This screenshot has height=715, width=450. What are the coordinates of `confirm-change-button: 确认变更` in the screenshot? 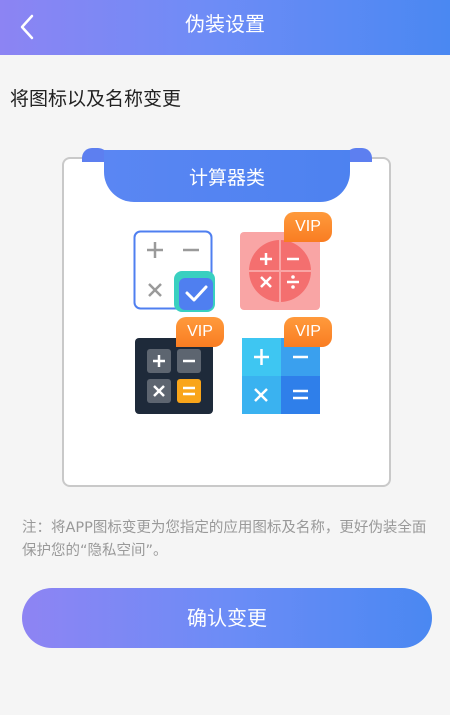 It's located at (227, 618).